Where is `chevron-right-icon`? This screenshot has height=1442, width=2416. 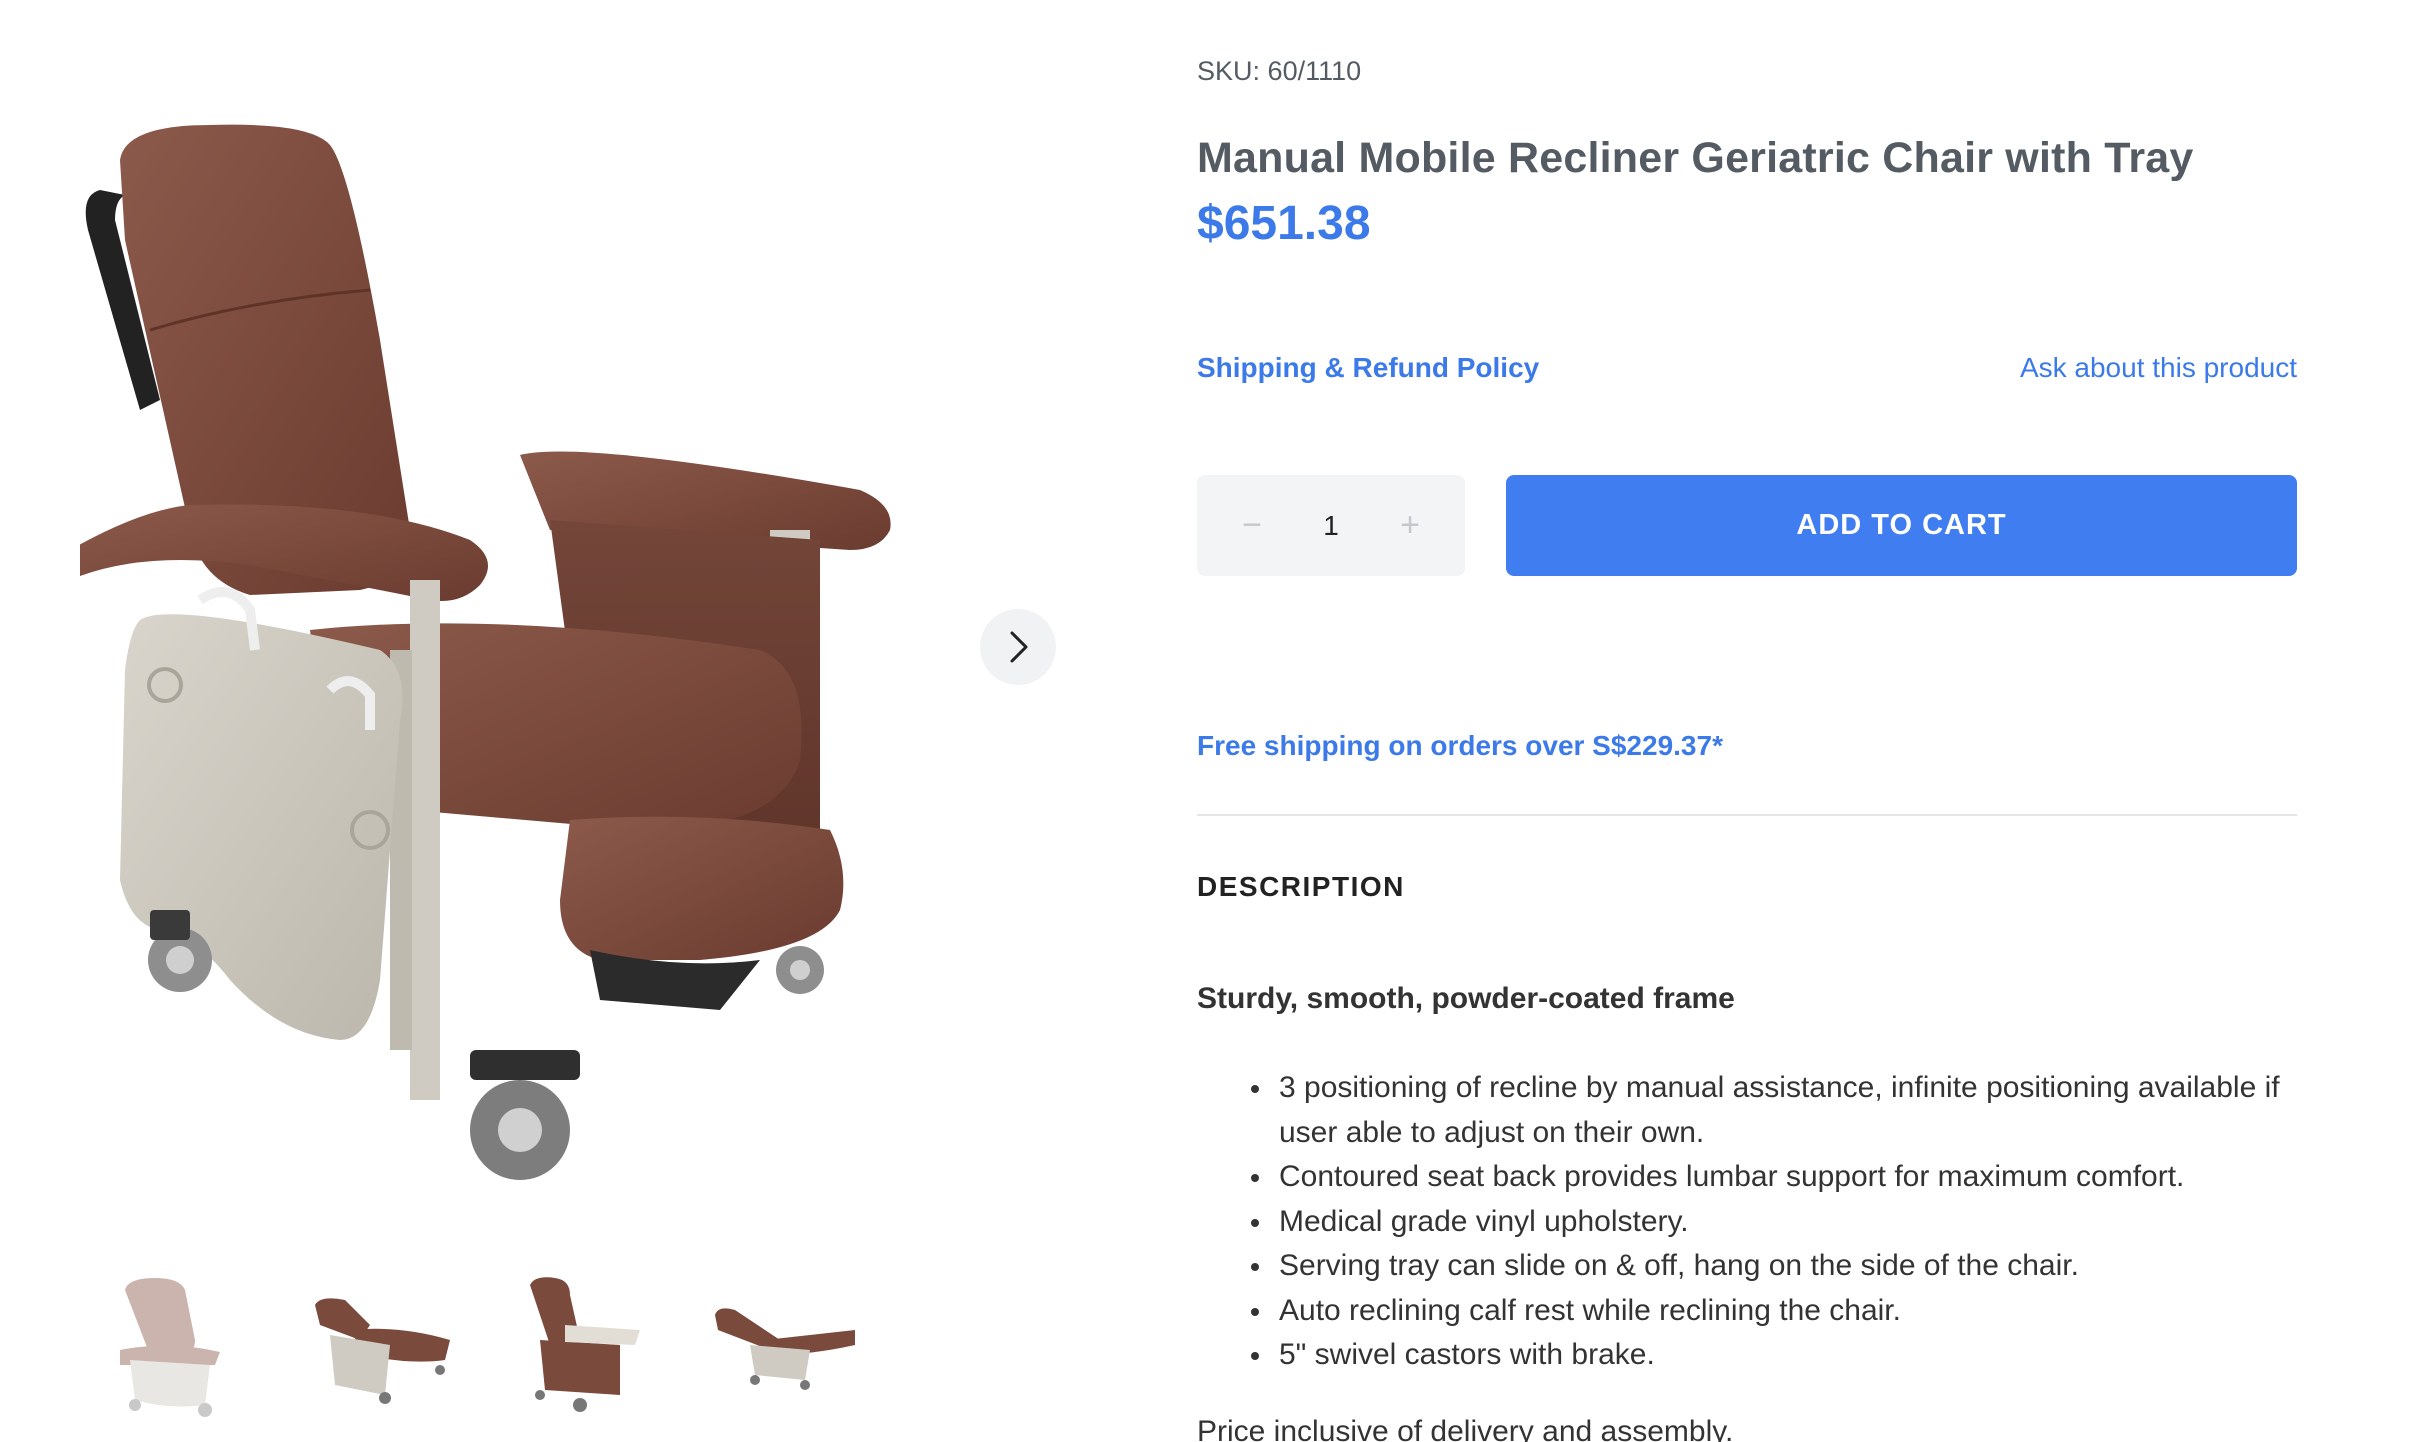
chevron-right-icon is located at coordinates (1019, 647).